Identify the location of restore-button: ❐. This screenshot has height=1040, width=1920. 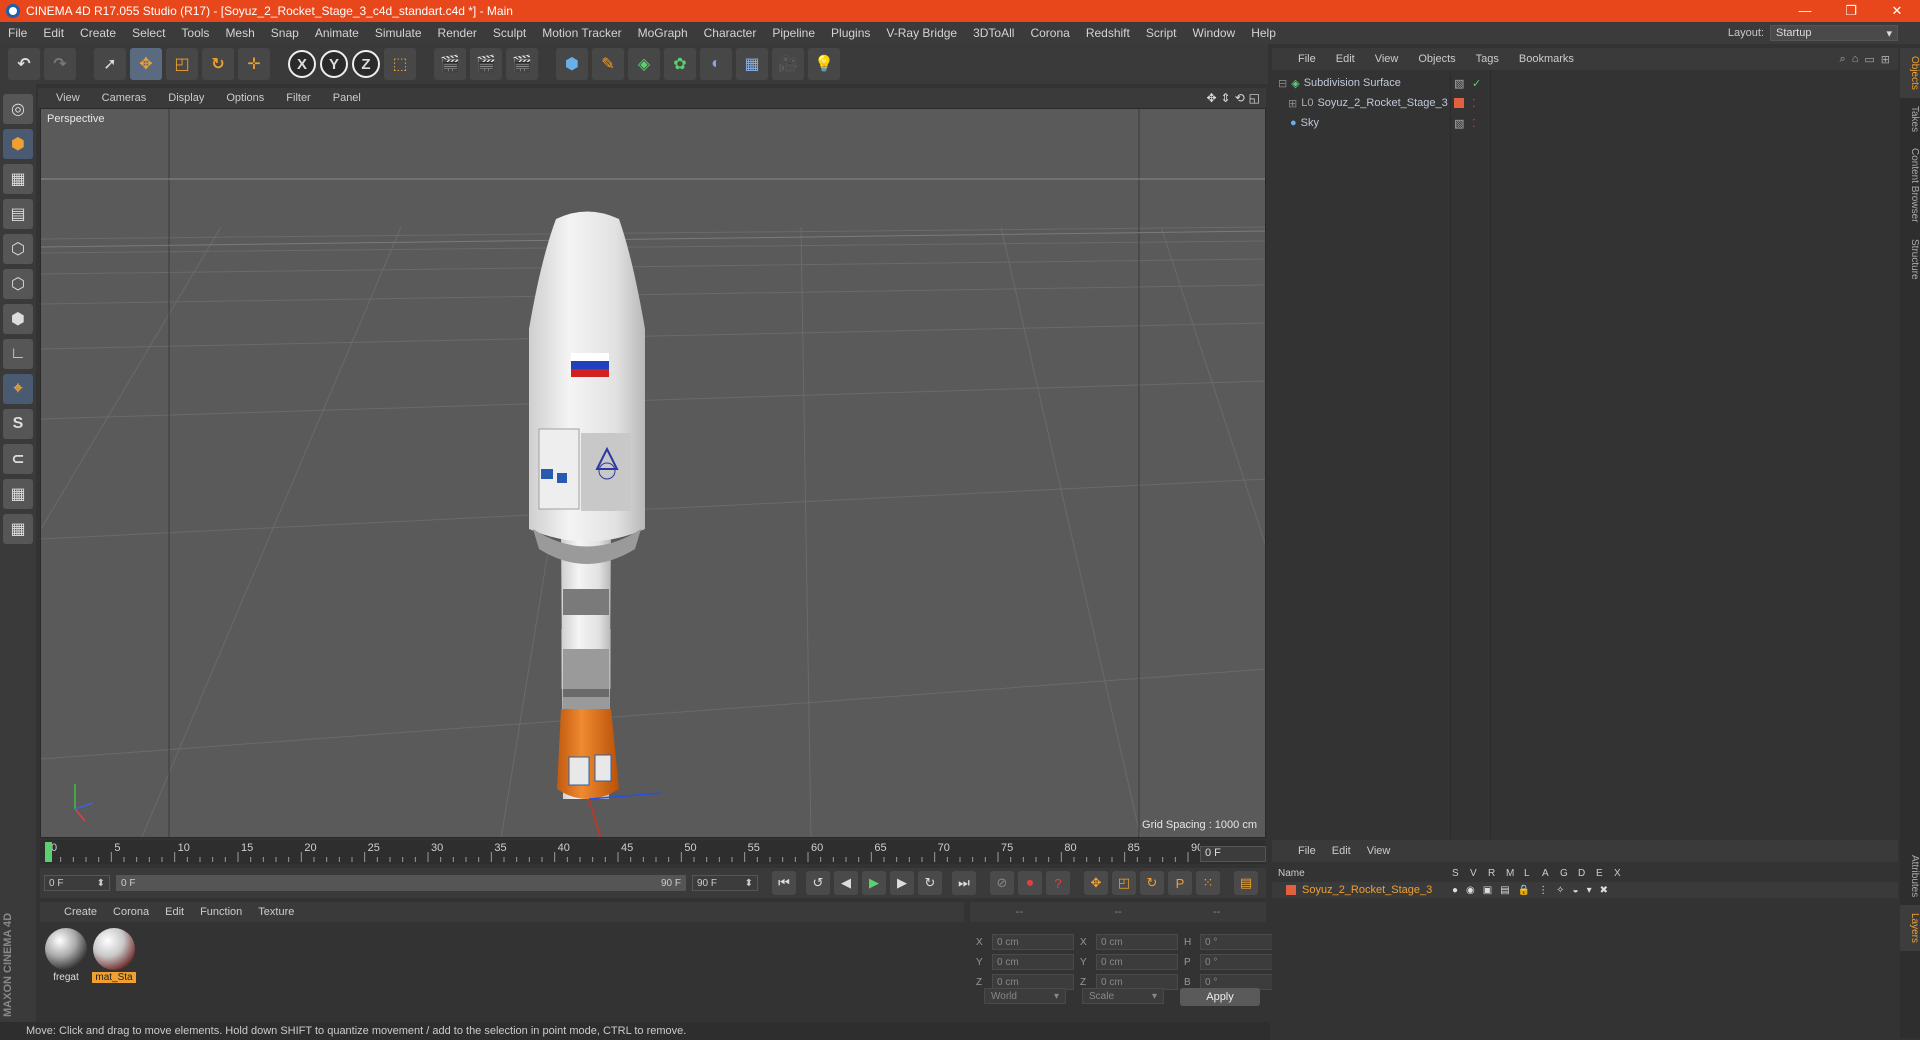
(1851, 11).